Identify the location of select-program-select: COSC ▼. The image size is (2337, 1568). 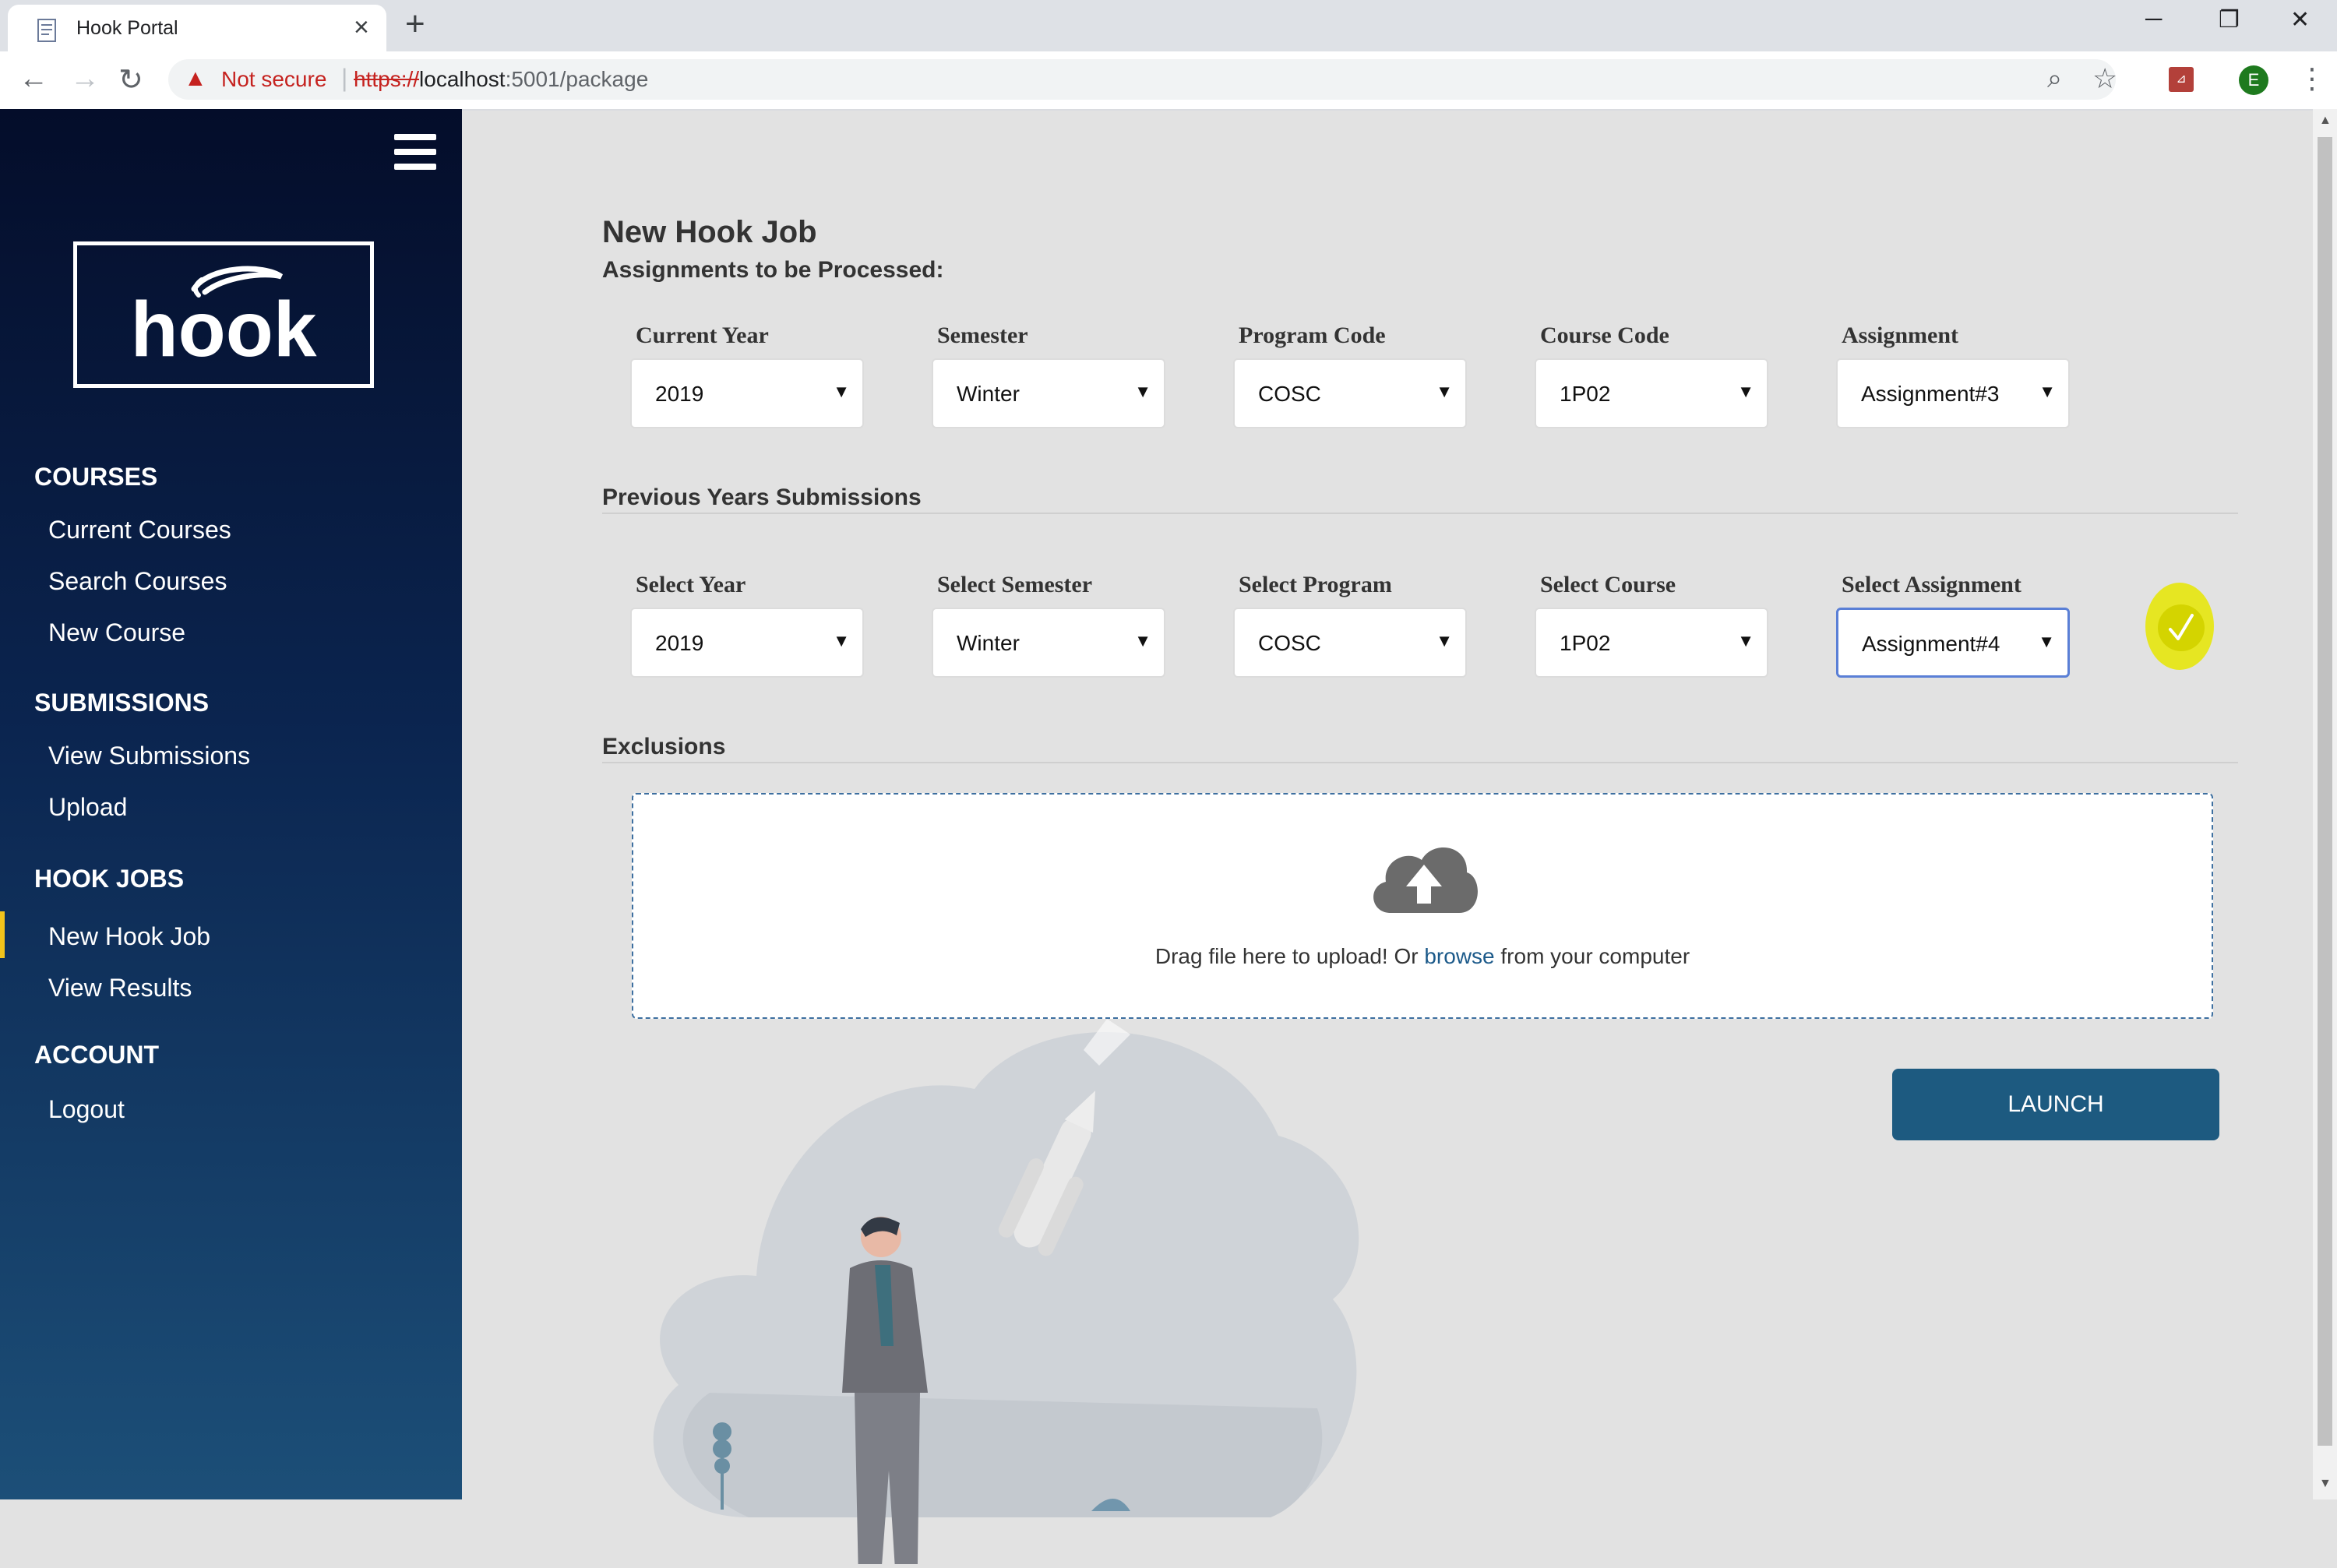
(1350, 643).